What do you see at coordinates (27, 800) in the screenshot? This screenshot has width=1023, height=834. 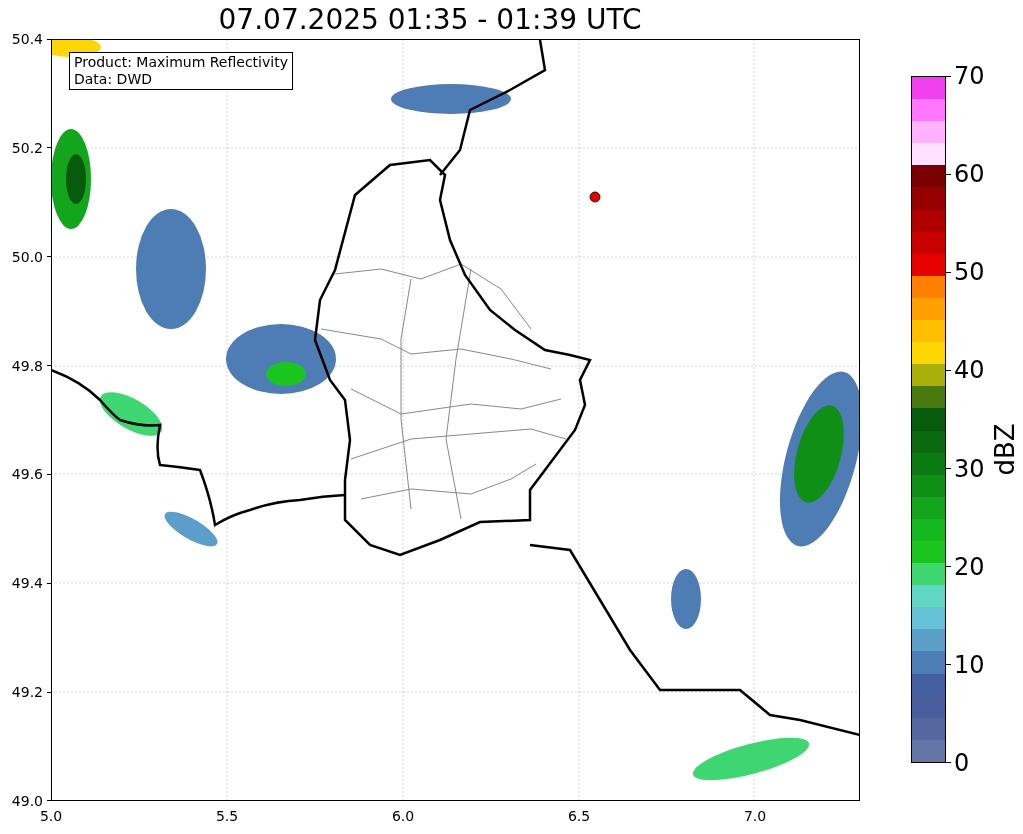 I see `tick-label: 49.0` at bounding box center [27, 800].